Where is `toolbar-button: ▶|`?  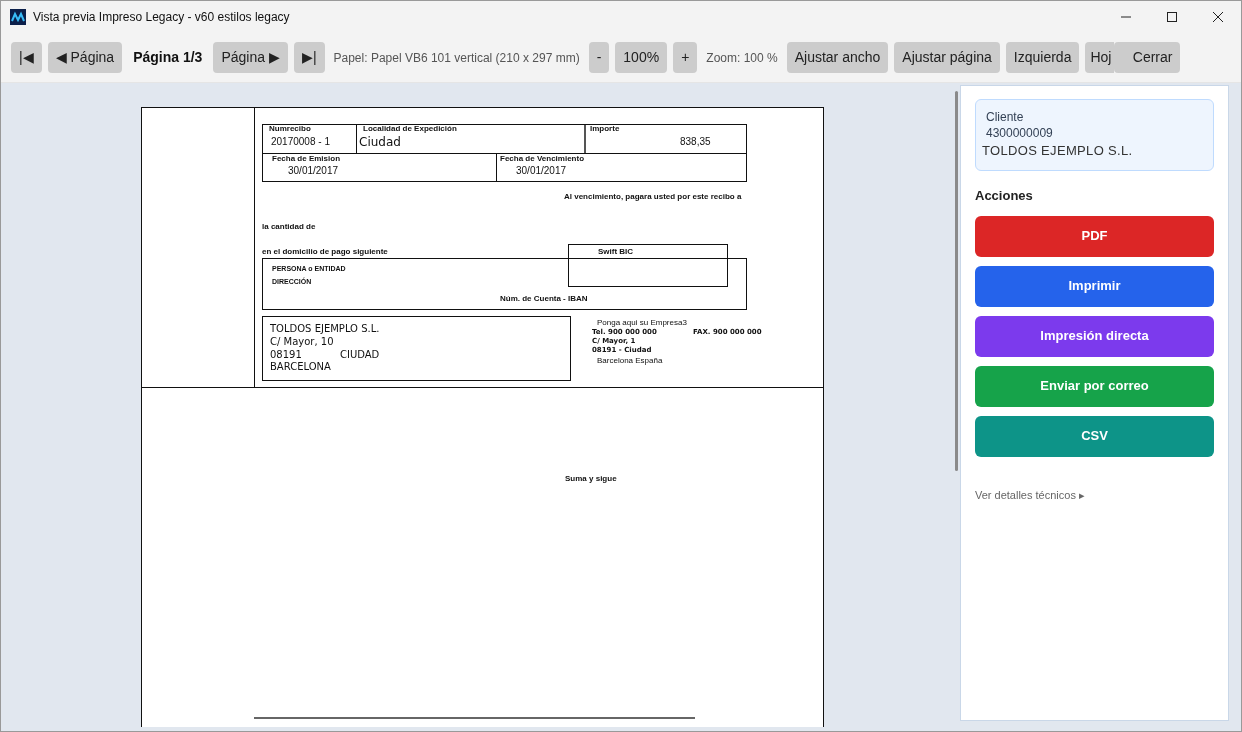 toolbar-button: ▶| is located at coordinates (309, 57).